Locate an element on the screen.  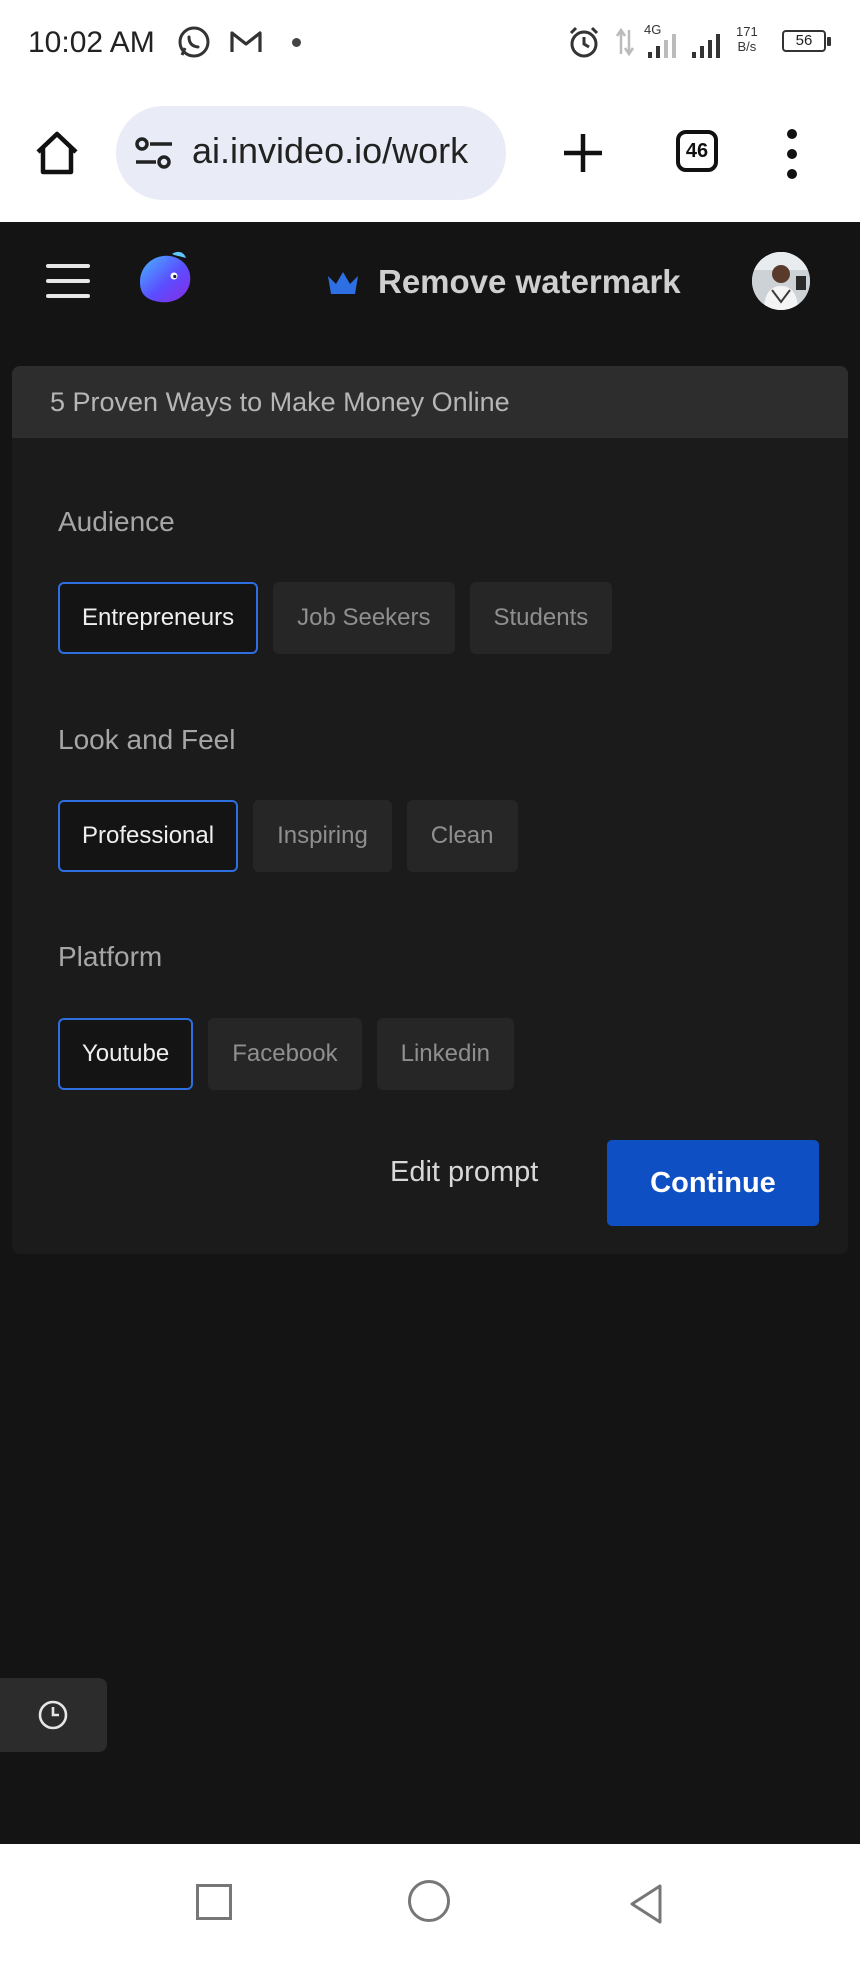
signal-icon is located at coordinates (708, 47).